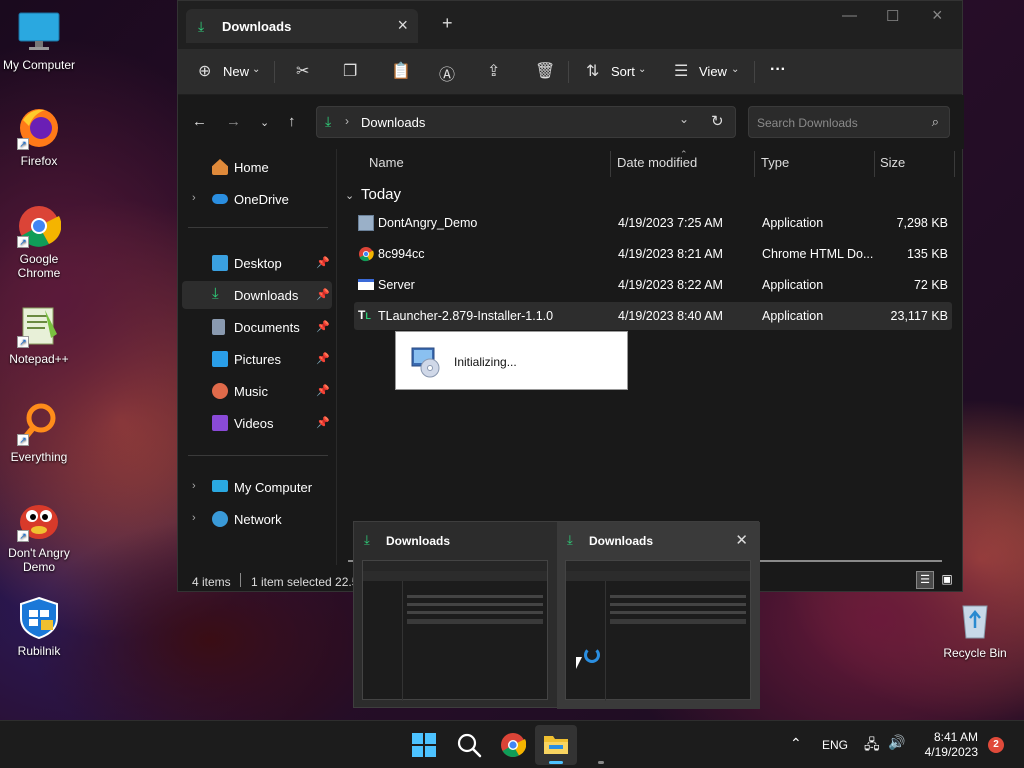 This screenshot has width=1024, height=768. I want to click on sidebar-item-my-computer: › My Computer, so click(257, 487).